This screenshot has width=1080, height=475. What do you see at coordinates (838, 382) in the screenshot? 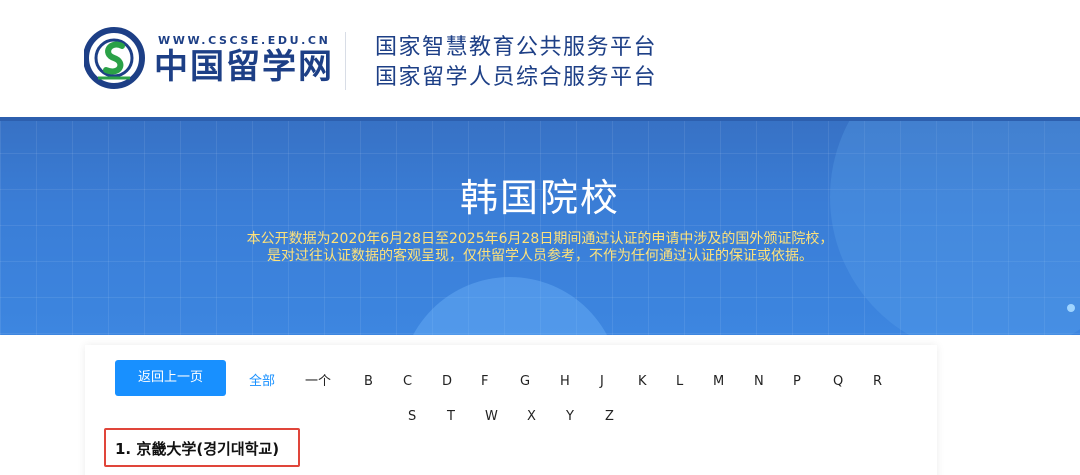
I see `filter-letter: Q` at bounding box center [838, 382].